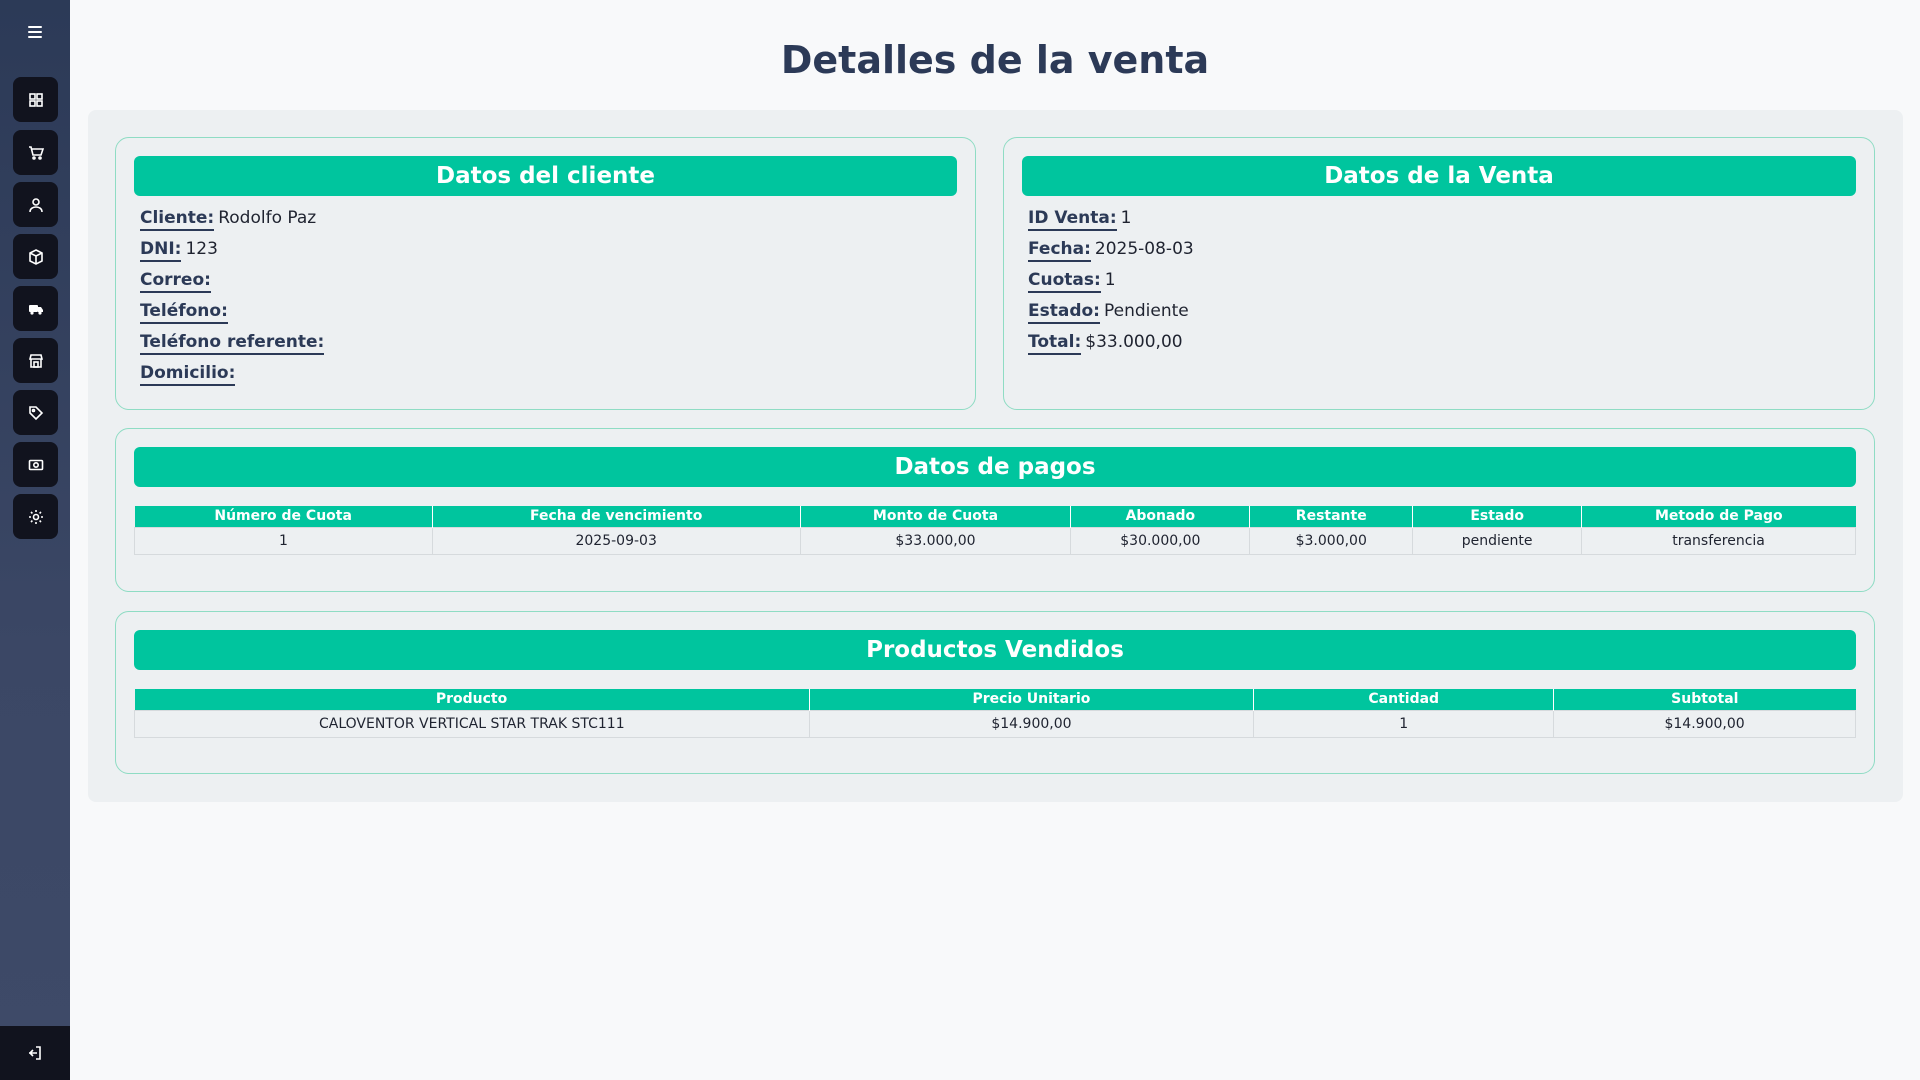 This screenshot has height=1080, width=1920. Describe the element at coordinates (472, 723) in the screenshot. I see `table-cell: CALOVENTOR VERTICAL STAR TRAK STC111` at that location.